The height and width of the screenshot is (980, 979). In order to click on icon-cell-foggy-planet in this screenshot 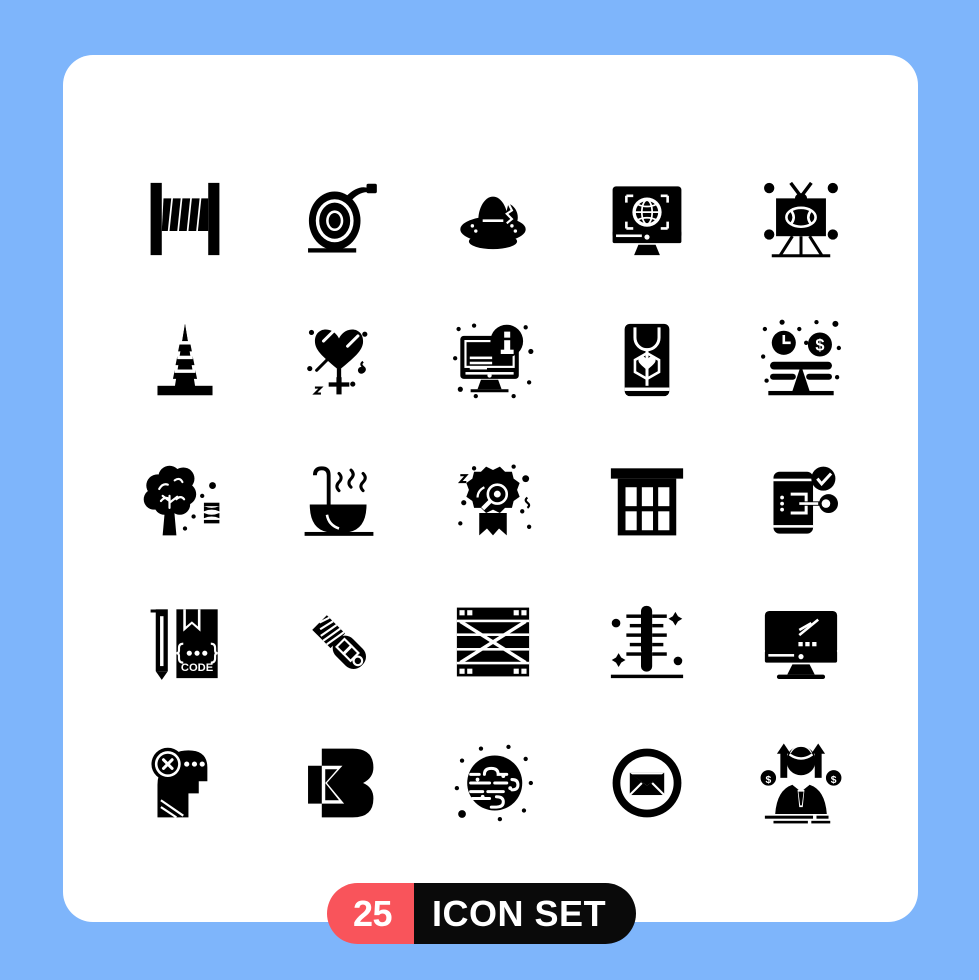, I will do `click(493, 782)`.